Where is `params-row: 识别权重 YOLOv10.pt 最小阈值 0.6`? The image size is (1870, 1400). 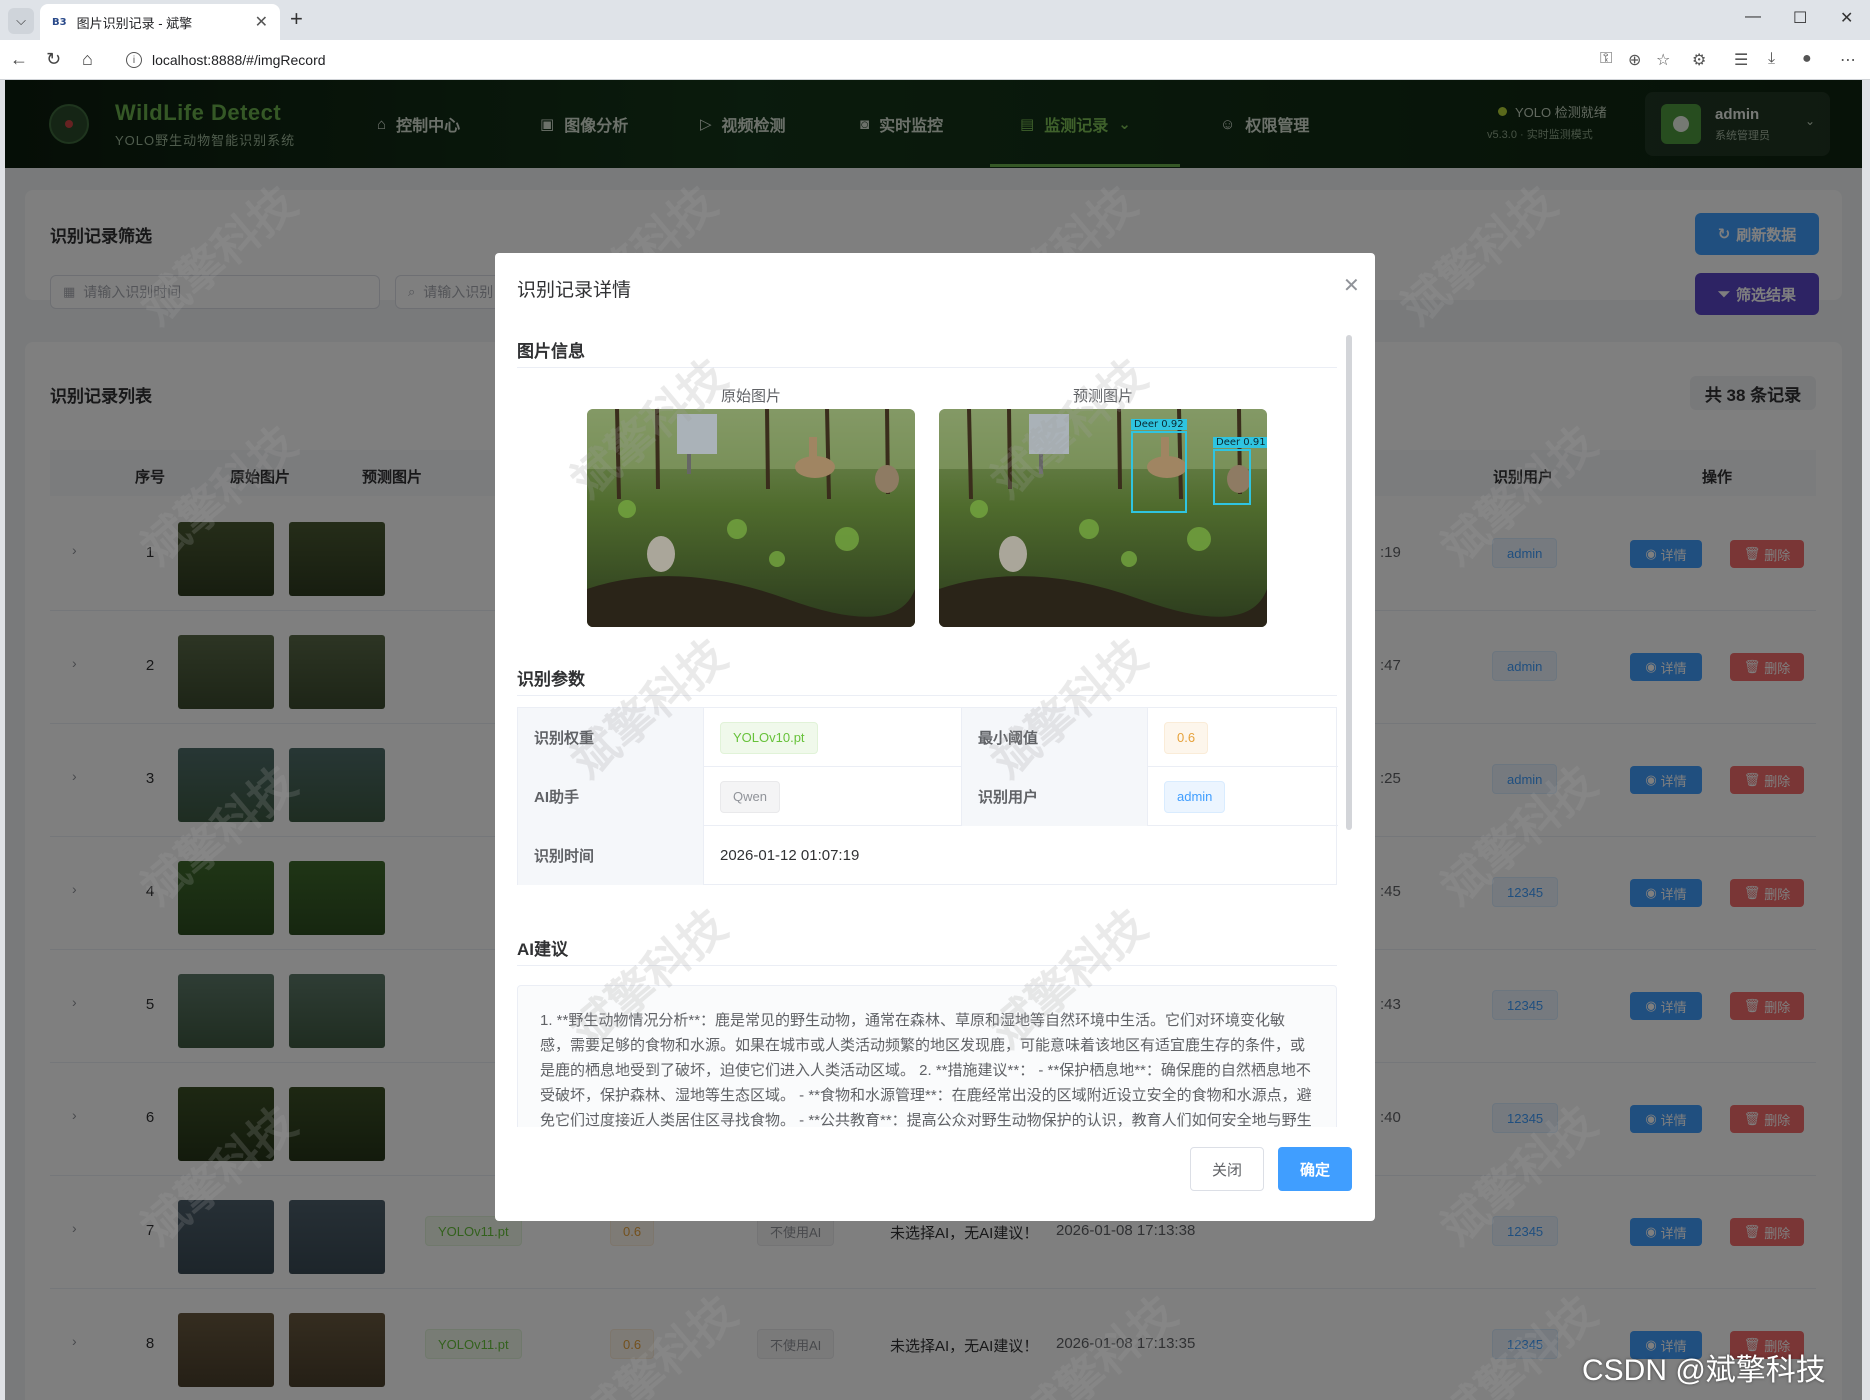
params-row: 识别权重 YOLOv10.pt 最小阈值 0.6 is located at coordinates (928, 737).